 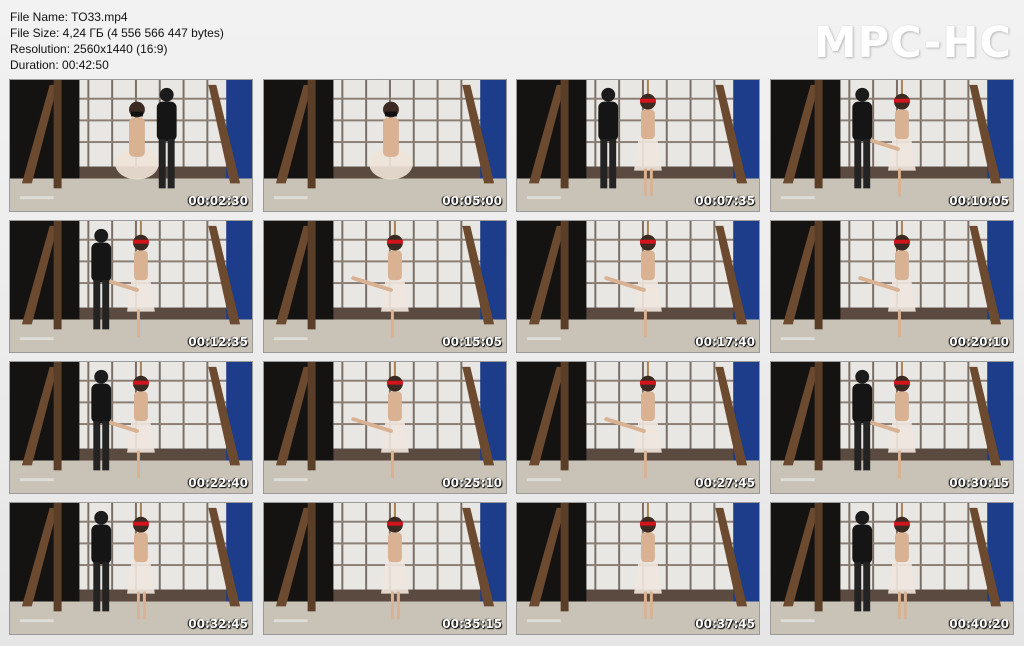 I want to click on thumbnail-frame: 00:30:15, so click(x=892, y=427).